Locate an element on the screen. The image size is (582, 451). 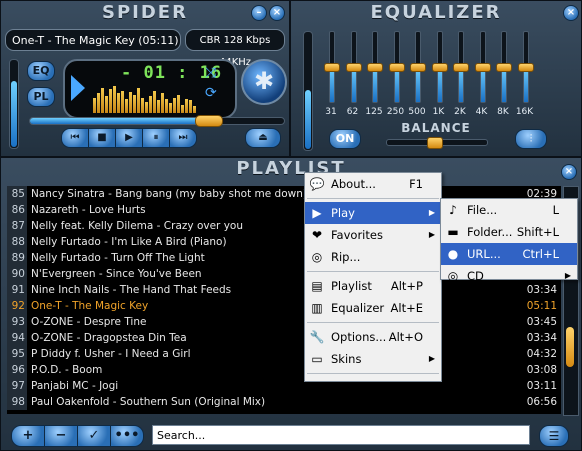
playlist-row: 97 Panjabi MC - Jogi 03:11 is located at coordinates (284, 386).